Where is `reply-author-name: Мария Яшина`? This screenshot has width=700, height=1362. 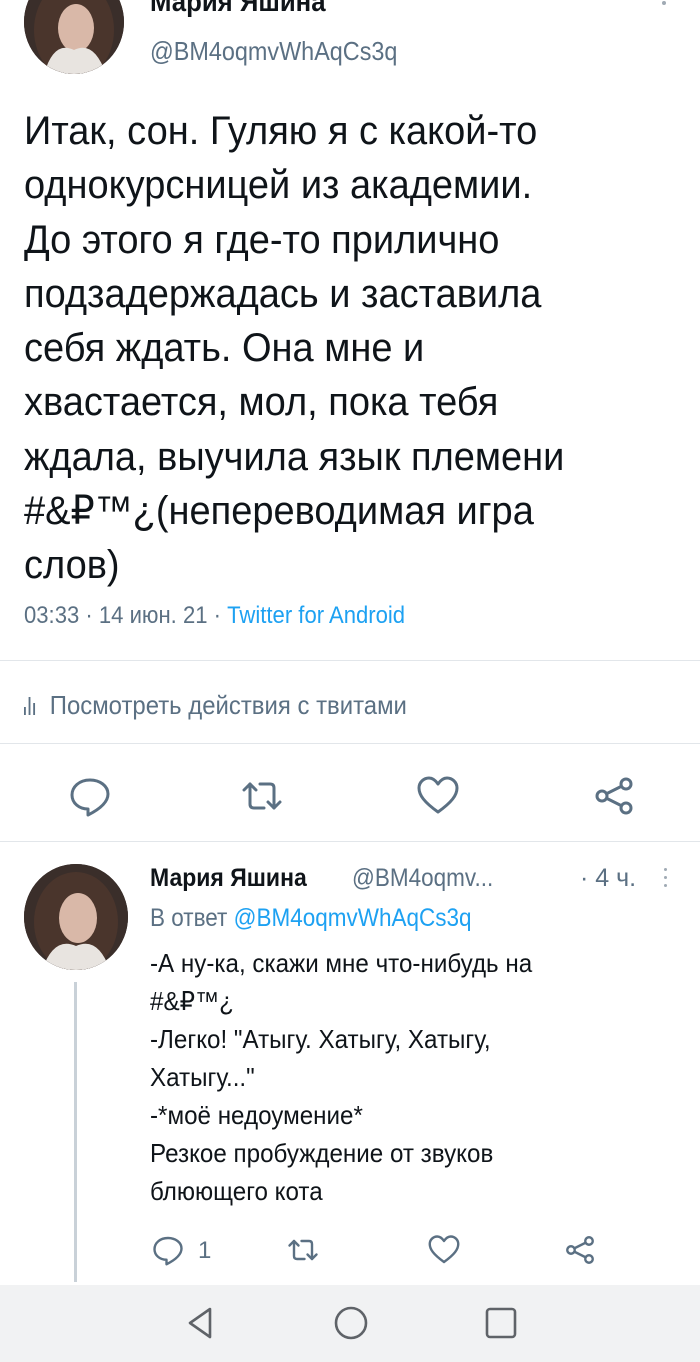
reply-author-name: Мария Яшина is located at coordinates (228, 878).